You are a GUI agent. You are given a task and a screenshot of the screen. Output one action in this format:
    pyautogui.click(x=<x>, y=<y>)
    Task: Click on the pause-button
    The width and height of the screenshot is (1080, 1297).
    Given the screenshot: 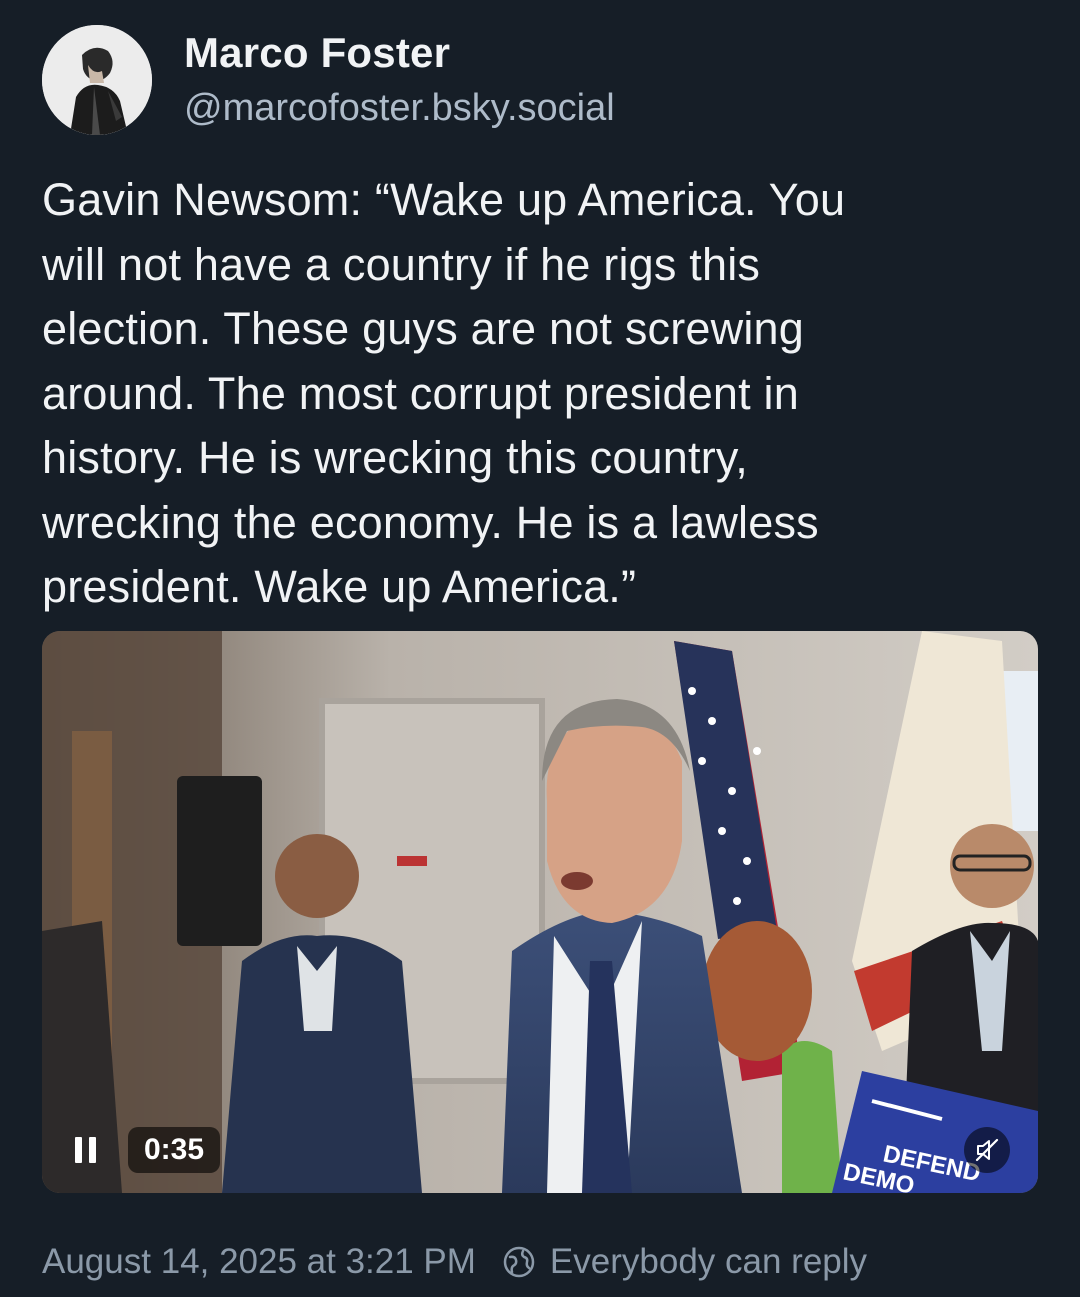 What is the action you would take?
    pyautogui.click(x=85, y=1150)
    